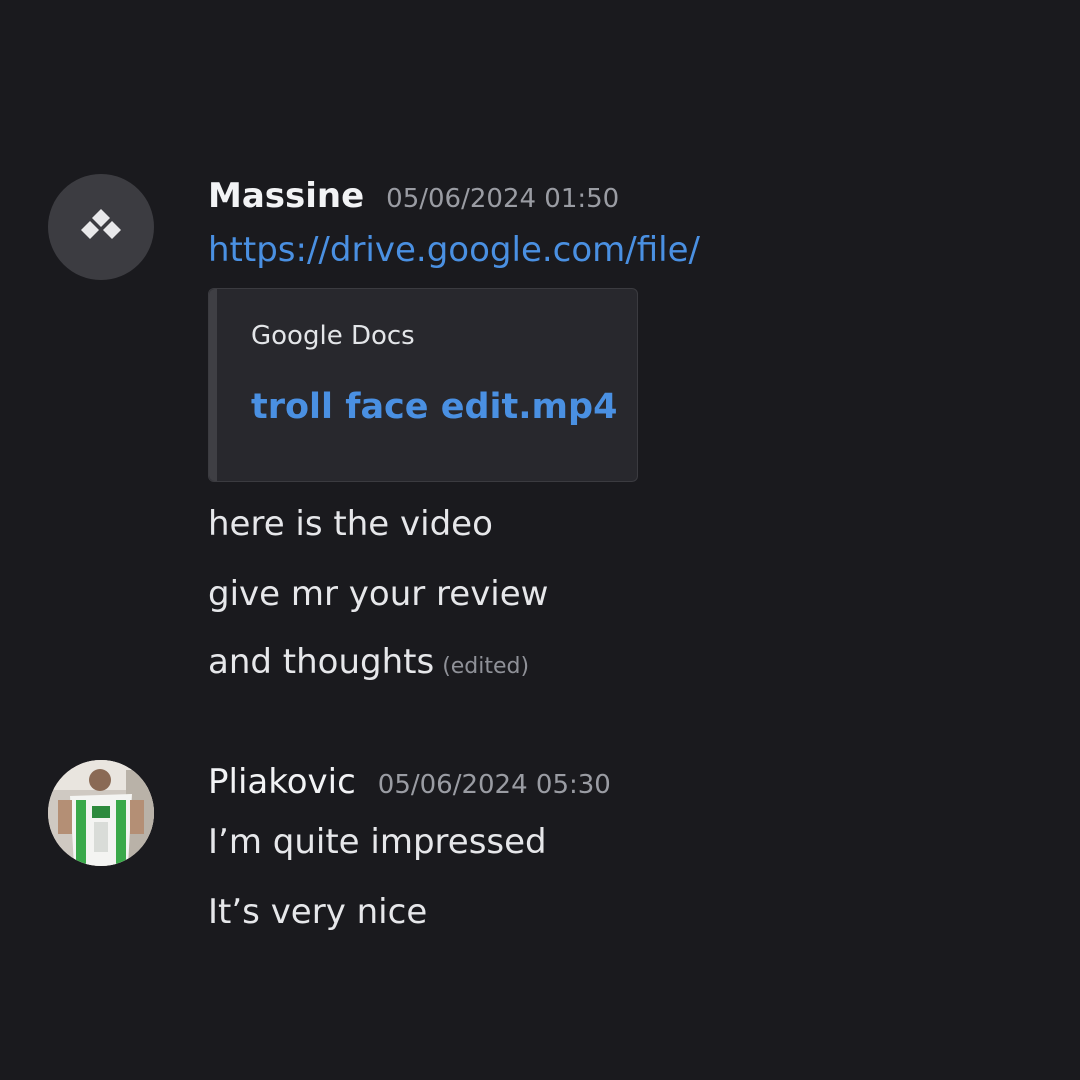 Image resolution: width=1080 pixels, height=1080 pixels. Describe the element at coordinates (101, 224) in the screenshot. I see `default-avatar-icon` at that location.